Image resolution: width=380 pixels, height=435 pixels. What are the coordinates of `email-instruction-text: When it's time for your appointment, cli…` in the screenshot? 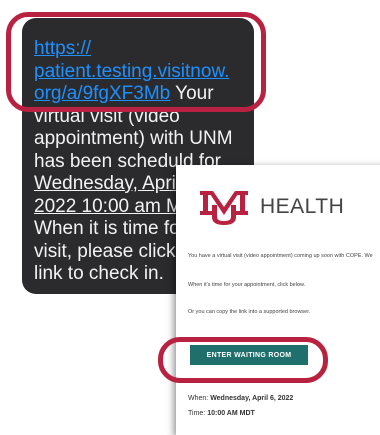 It's located at (247, 285).